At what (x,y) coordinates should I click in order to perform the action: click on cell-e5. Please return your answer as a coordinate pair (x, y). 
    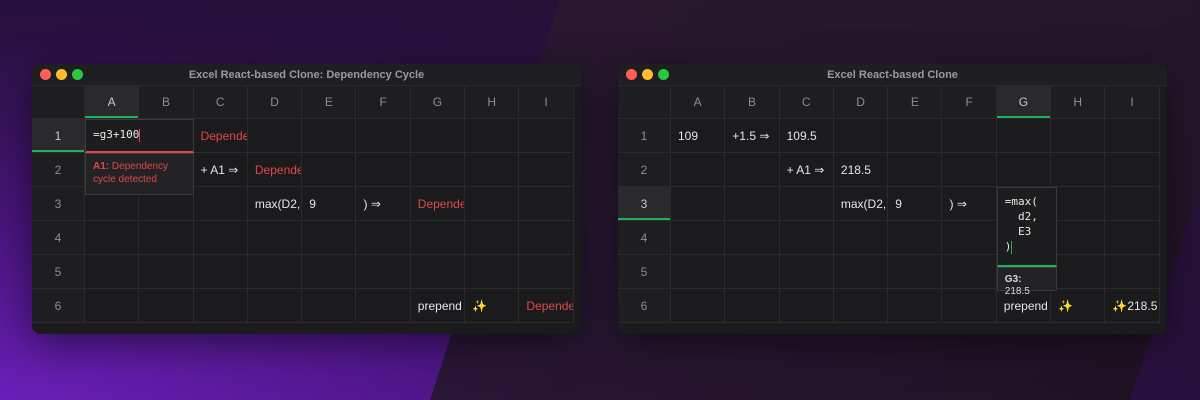
    Looking at the image, I should click on (329, 272).